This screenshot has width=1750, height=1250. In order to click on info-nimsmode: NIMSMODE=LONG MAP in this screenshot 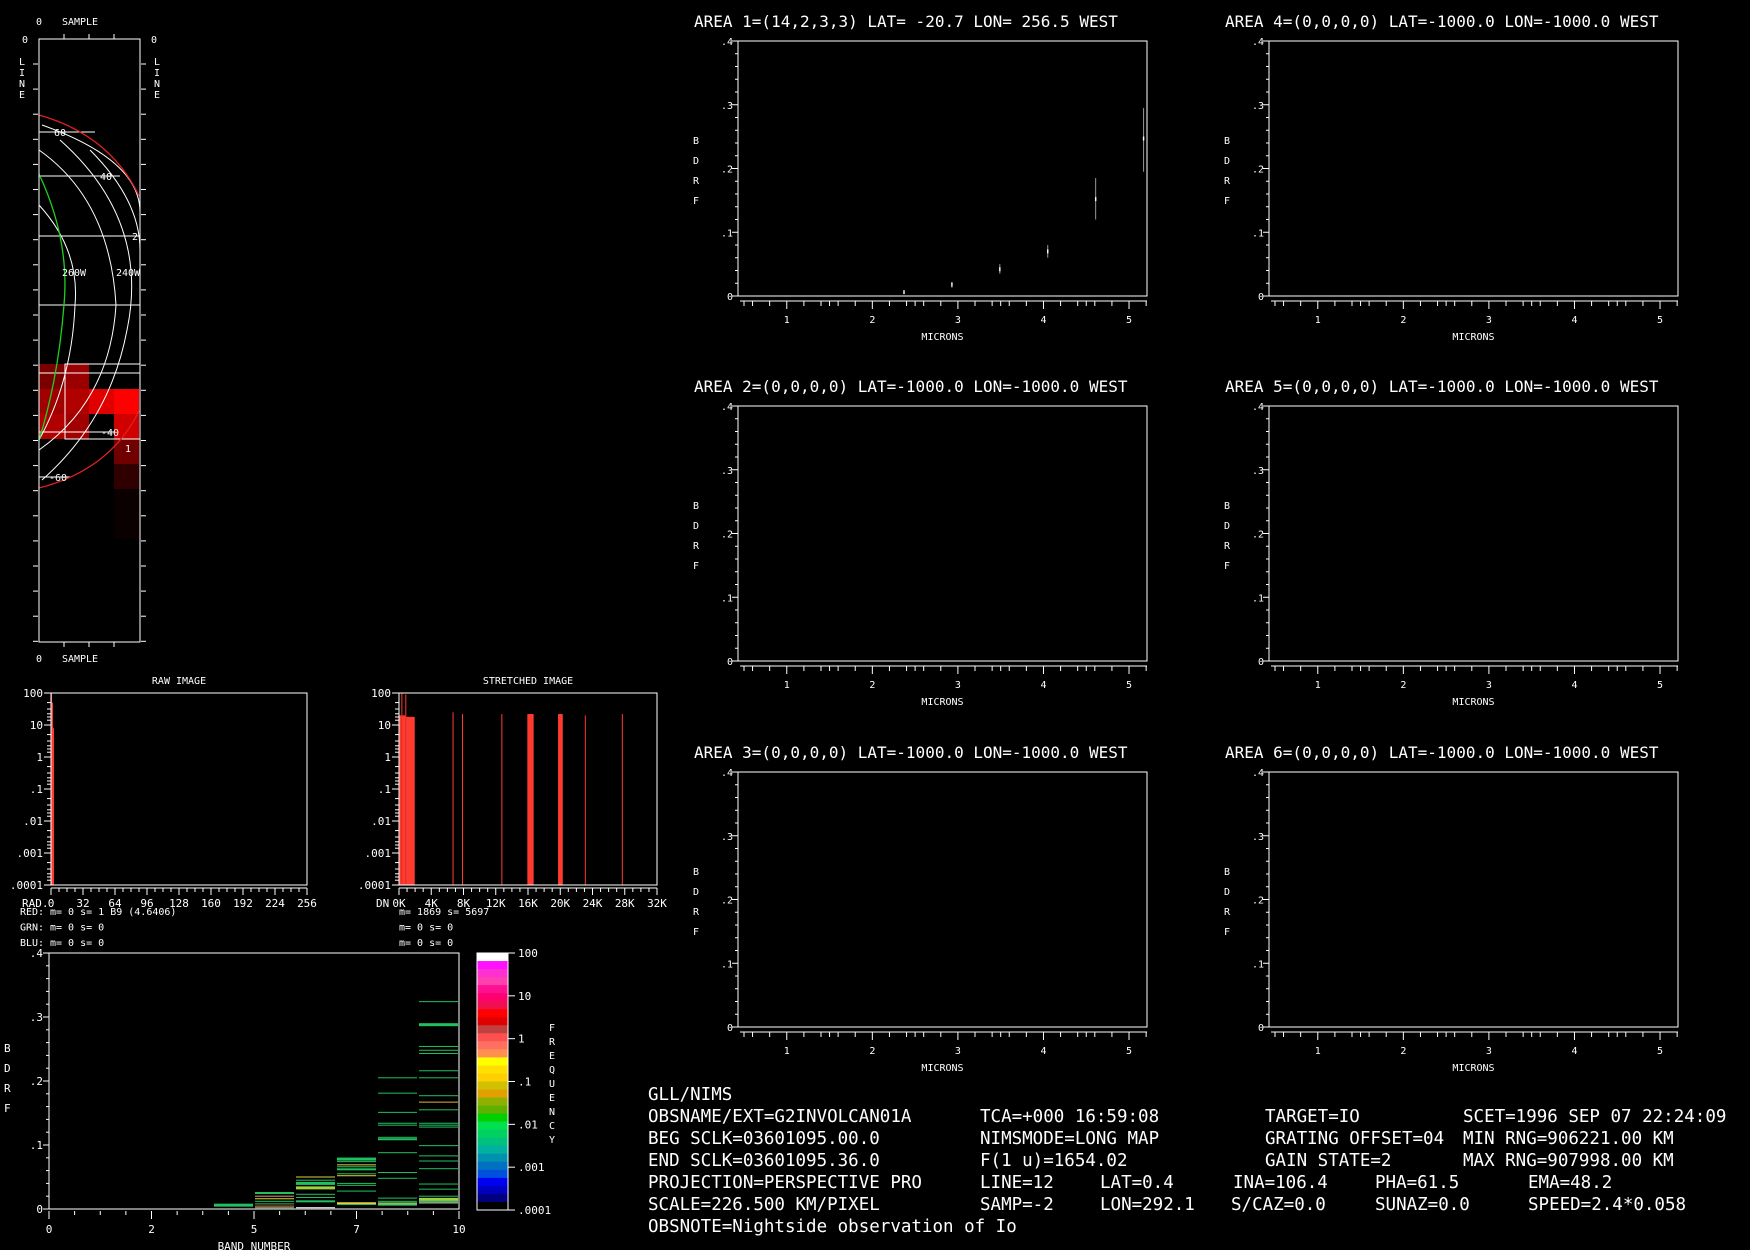, I will do `click(1069, 1139)`.